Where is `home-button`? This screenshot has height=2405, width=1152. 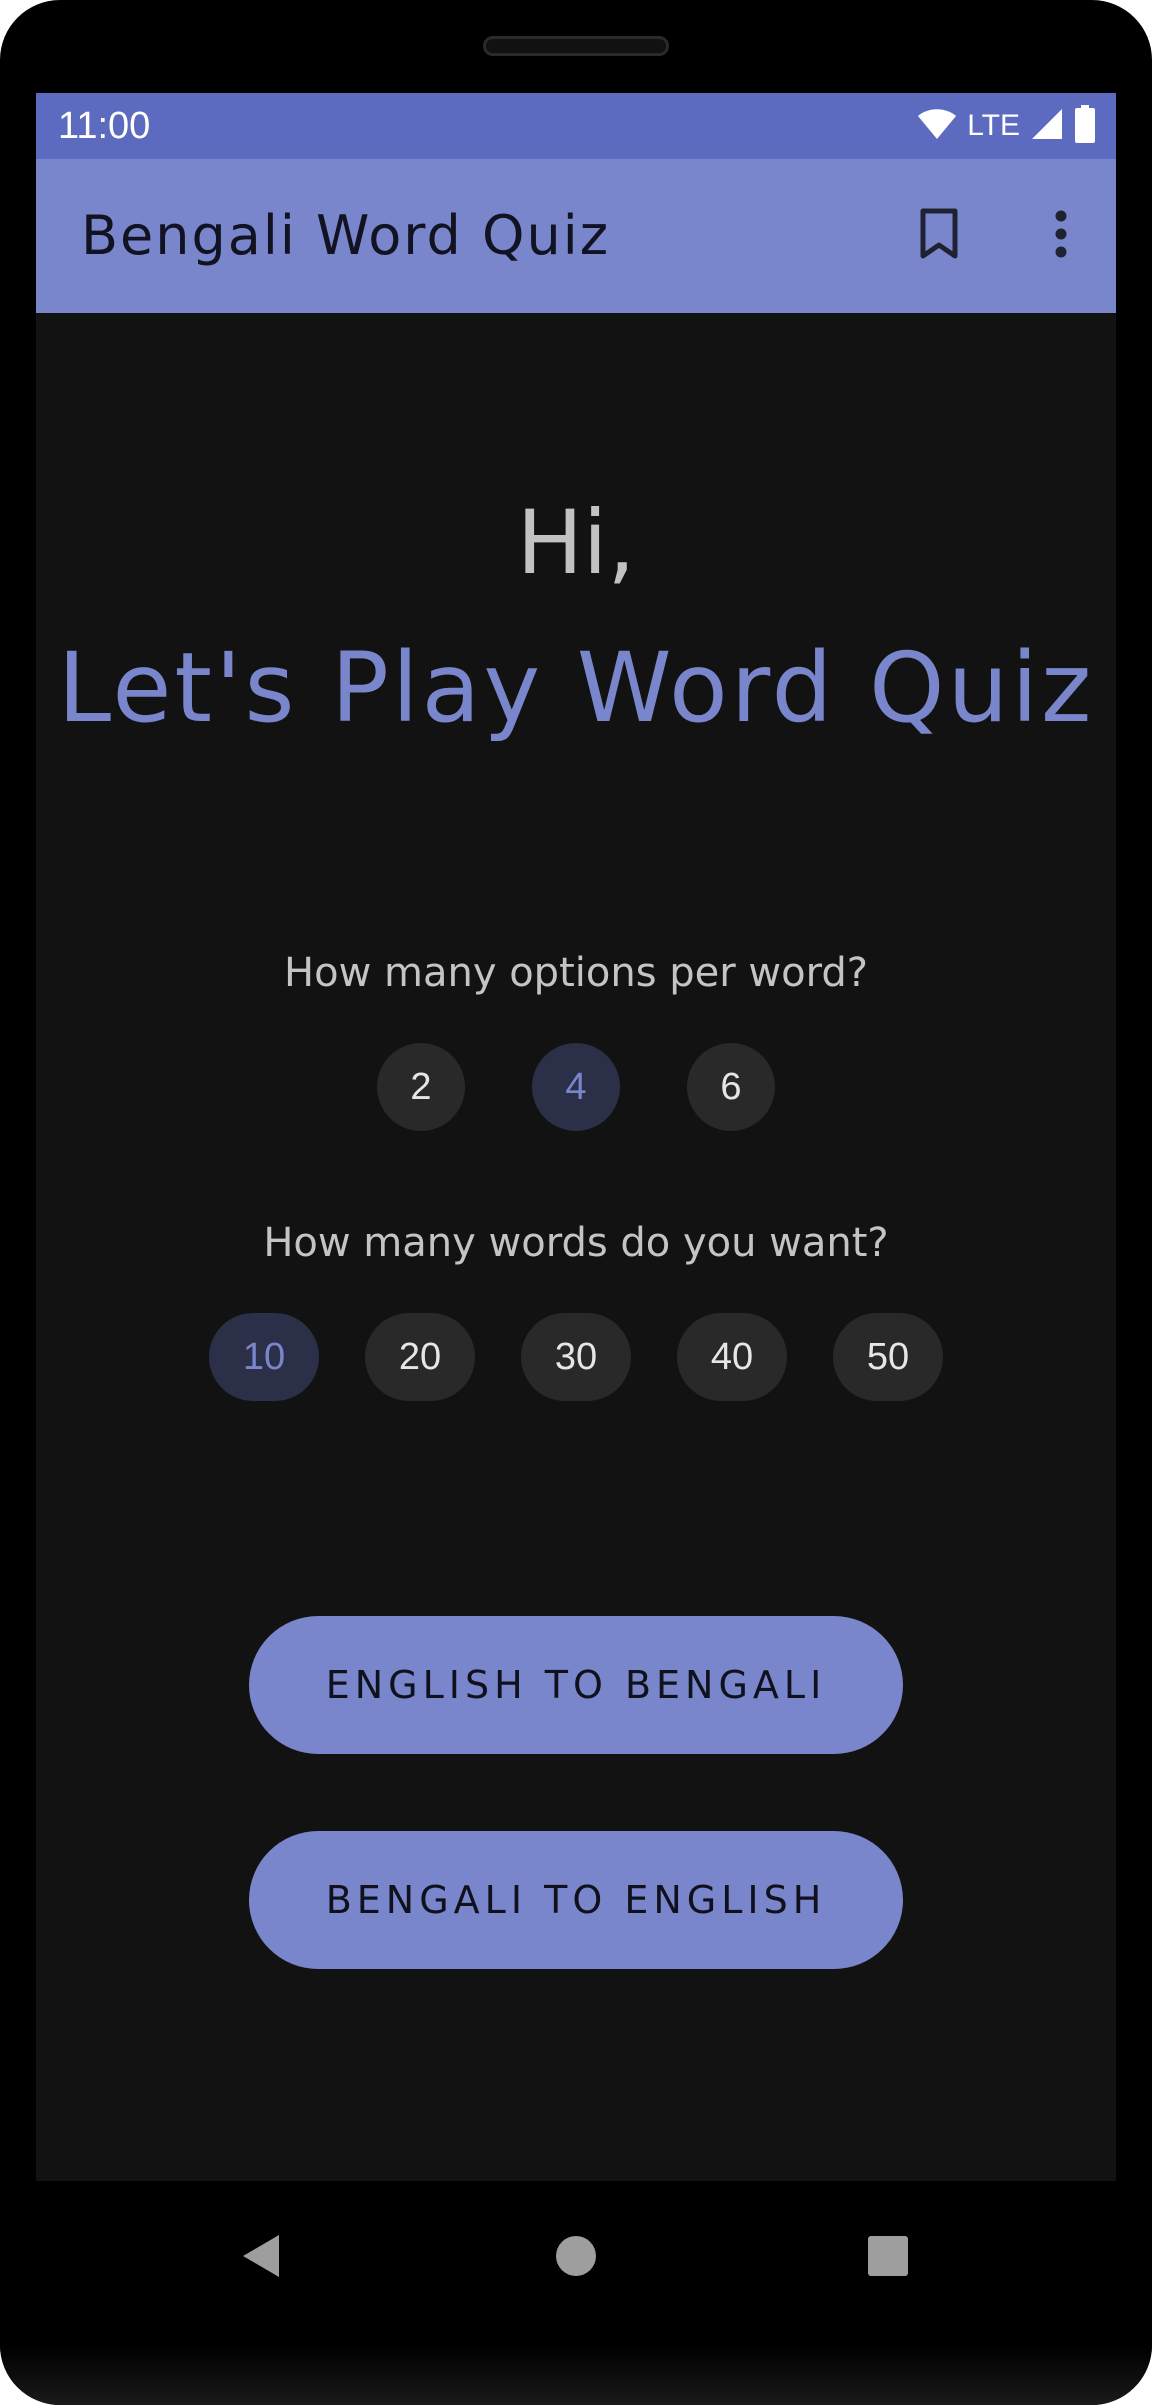 home-button is located at coordinates (576, 2258).